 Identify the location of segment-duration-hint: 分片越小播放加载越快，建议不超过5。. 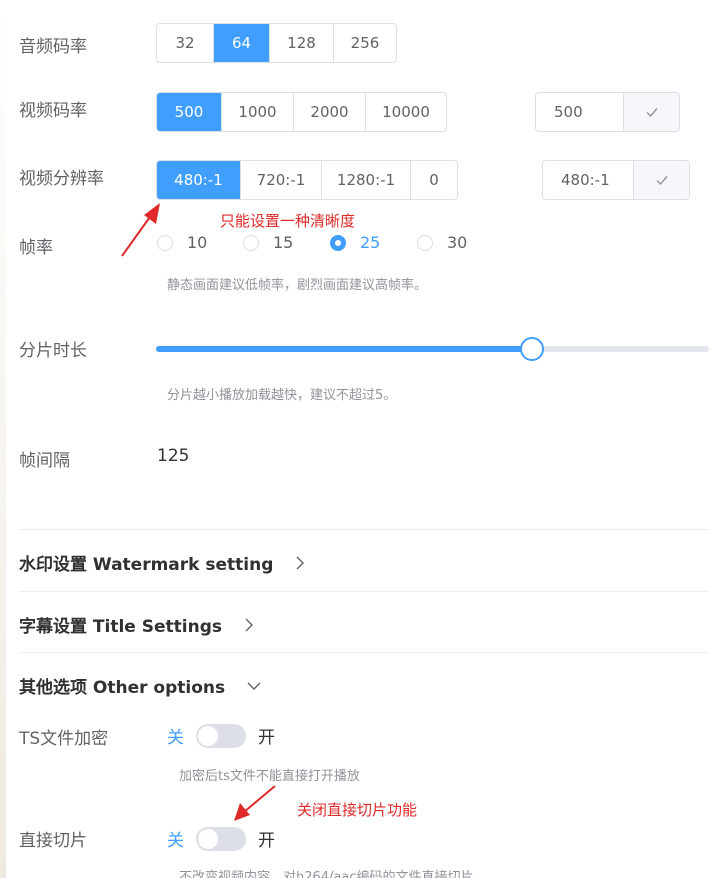
(282, 395).